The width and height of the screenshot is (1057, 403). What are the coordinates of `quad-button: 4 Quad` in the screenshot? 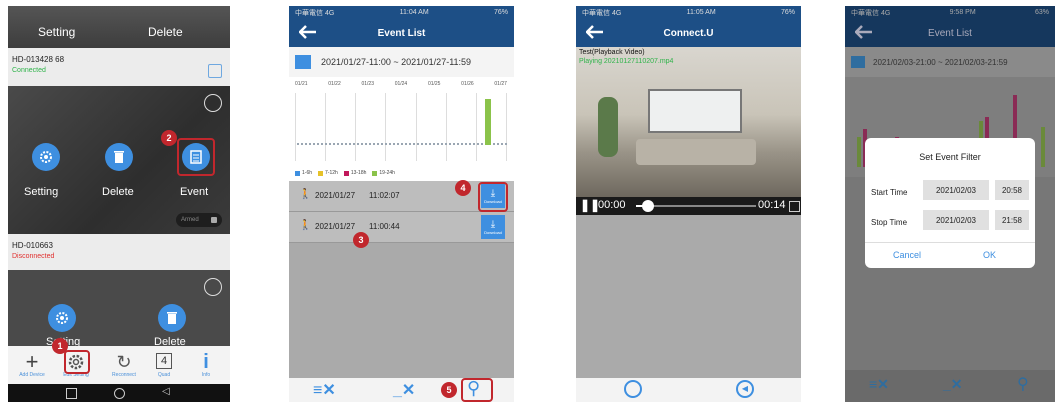 It's located at (164, 365).